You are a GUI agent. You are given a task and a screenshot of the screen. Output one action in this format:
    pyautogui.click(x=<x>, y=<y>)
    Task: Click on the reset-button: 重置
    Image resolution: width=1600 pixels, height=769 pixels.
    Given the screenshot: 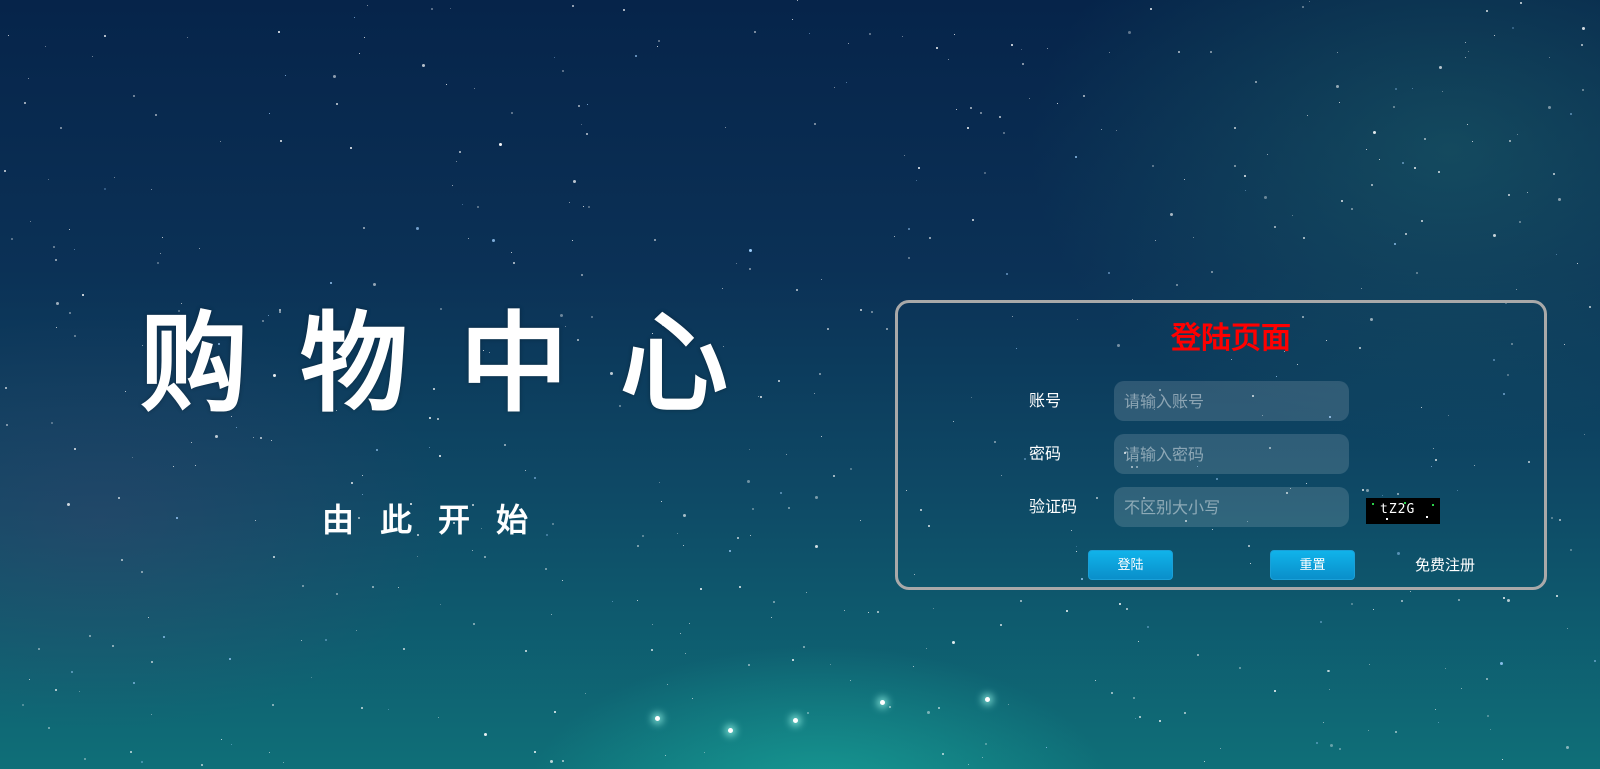 What is the action you would take?
    pyautogui.click(x=1312, y=565)
    